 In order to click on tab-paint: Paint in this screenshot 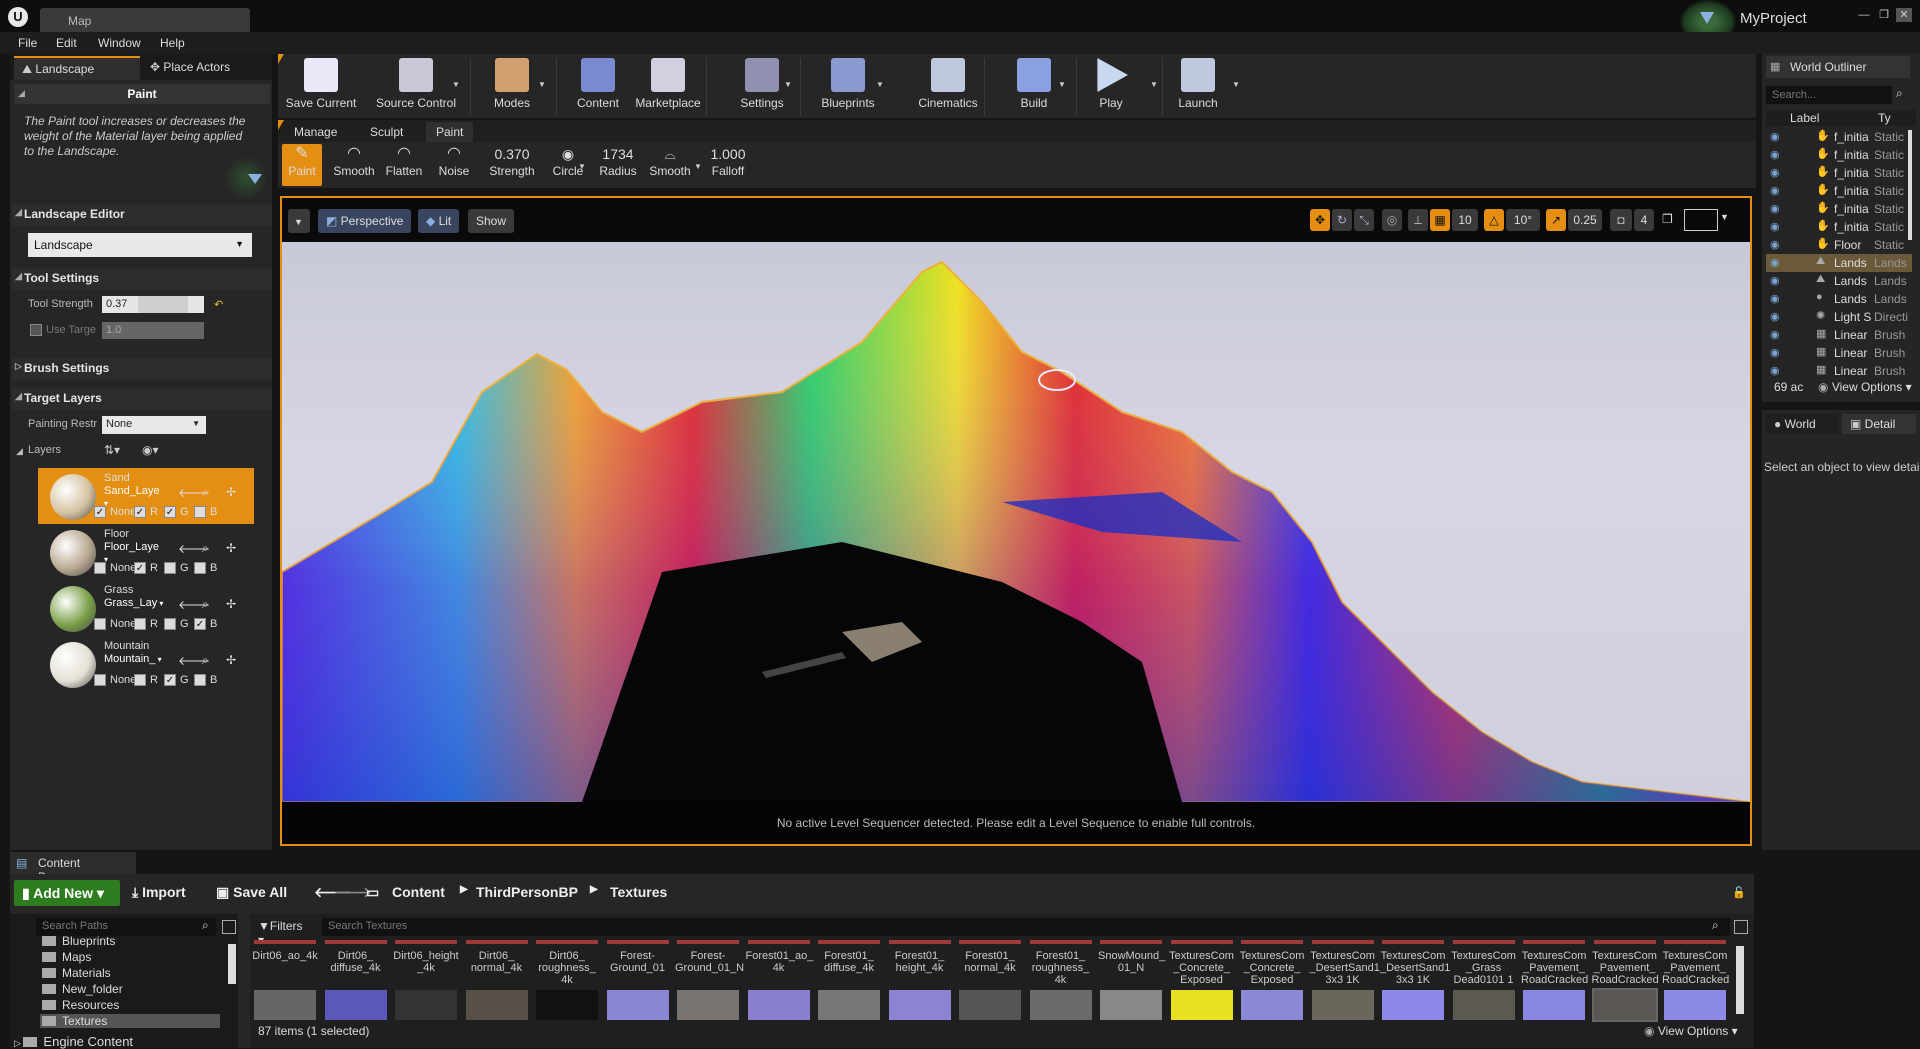, I will do `click(450, 132)`.